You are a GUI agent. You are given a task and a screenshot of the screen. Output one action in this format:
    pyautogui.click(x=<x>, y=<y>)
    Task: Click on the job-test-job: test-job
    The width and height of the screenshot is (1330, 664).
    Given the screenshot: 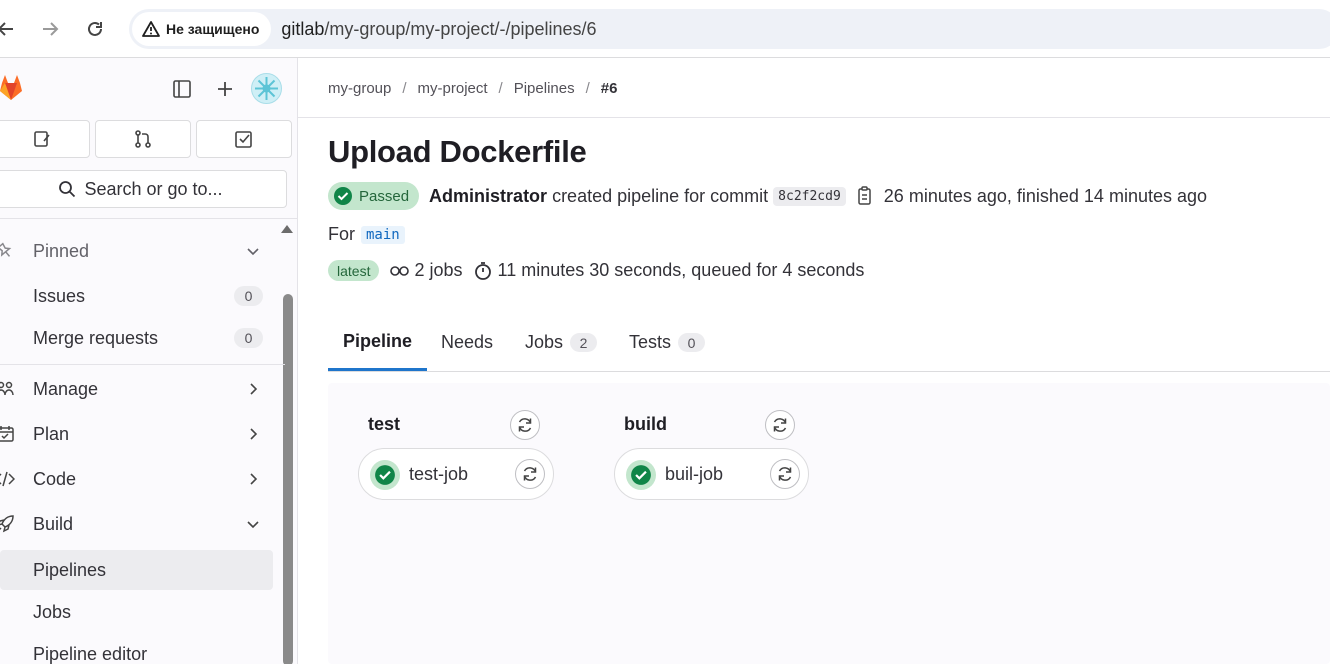 What is the action you would take?
    pyautogui.click(x=456, y=474)
    